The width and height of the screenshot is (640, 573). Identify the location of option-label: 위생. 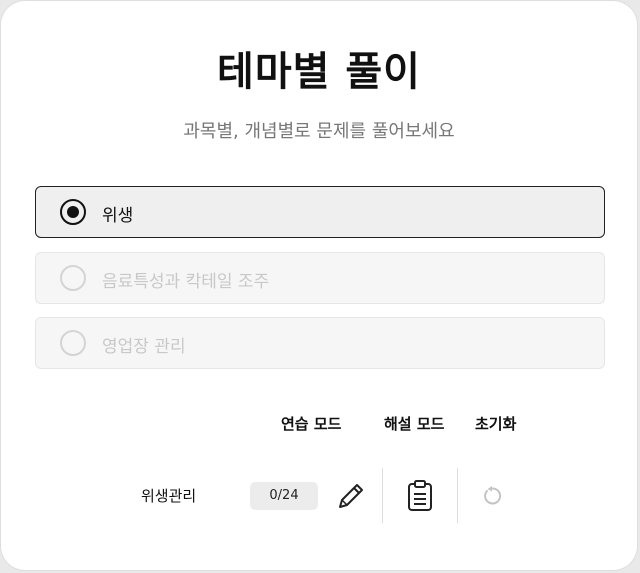
(118, 216).